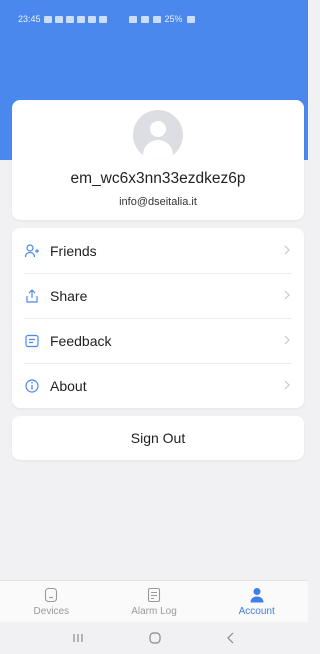  What do you see at coordinates (29, 19) in the screenshot?
I see `status-time: 23:45` at bounding box center [29, 19].